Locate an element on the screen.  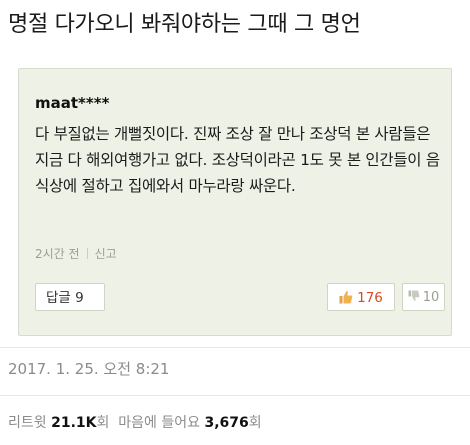
retweet-unit: 회 is located at coordinates (103, 423).